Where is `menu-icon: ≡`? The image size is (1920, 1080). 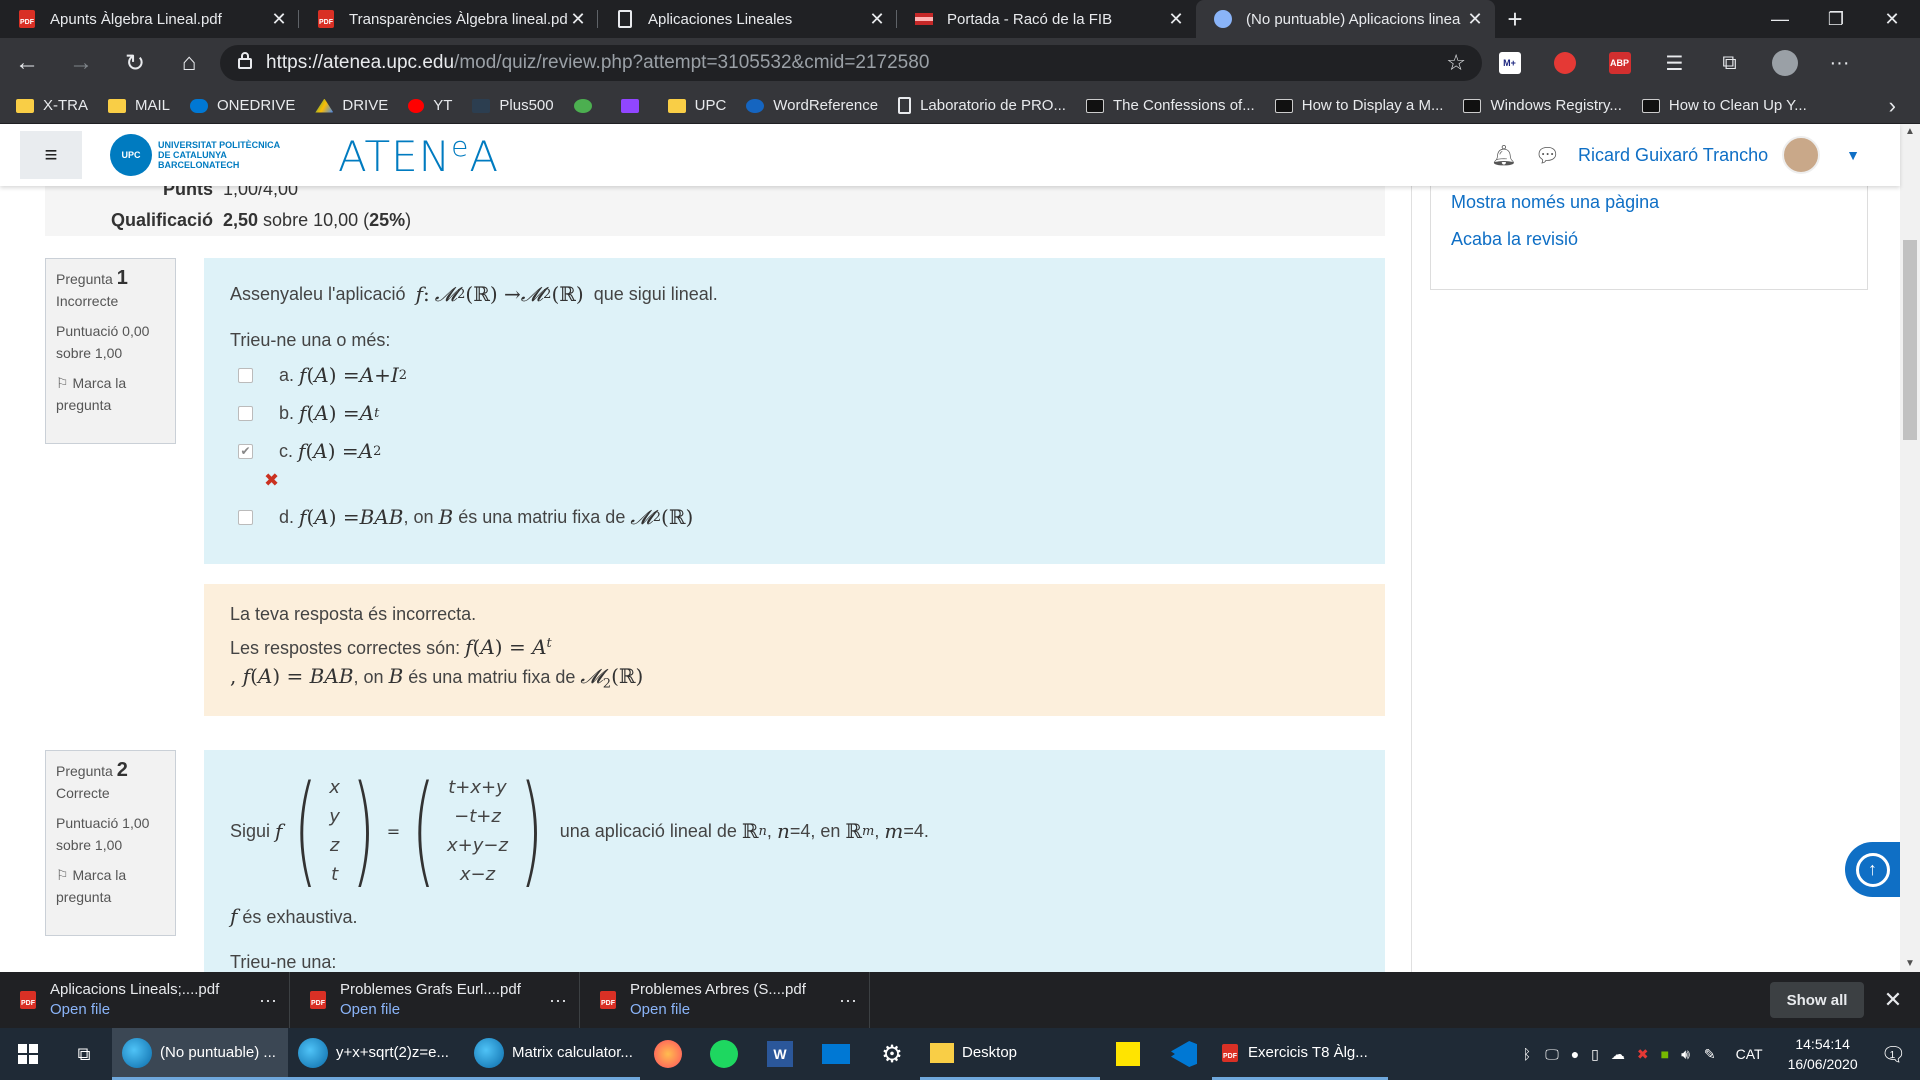
menu-icon: ≡ is located at coordinates (51, 155).